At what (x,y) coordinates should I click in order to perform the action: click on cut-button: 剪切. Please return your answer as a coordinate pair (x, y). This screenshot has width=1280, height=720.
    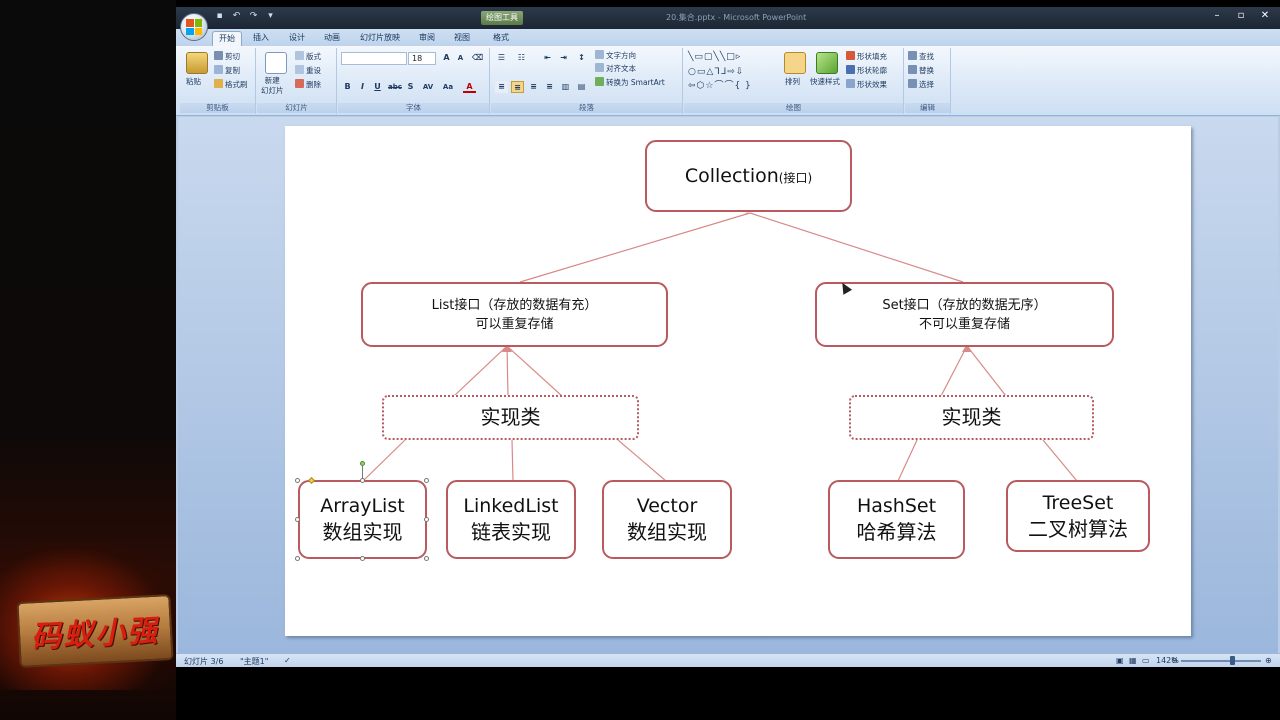
    Looking at the image, I should click on (227, 56).